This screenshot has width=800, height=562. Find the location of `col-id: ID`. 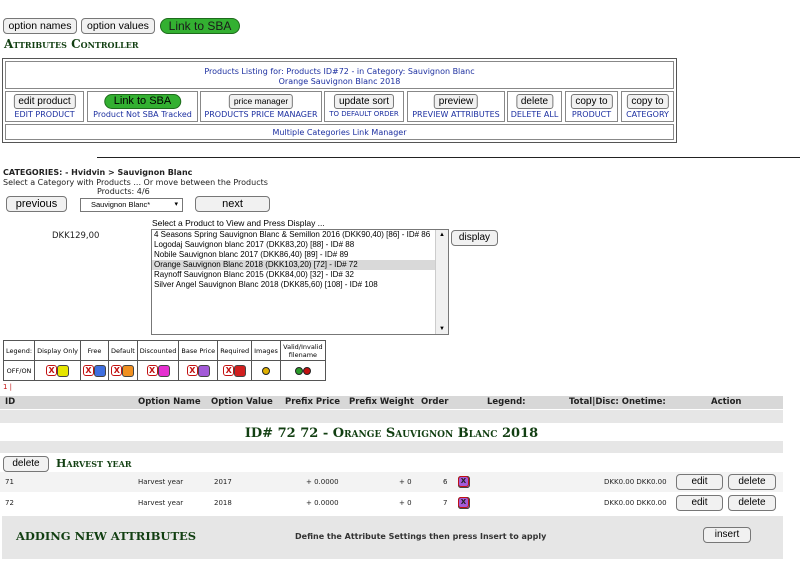

col-id: ID is located at coordinates (10, 402).